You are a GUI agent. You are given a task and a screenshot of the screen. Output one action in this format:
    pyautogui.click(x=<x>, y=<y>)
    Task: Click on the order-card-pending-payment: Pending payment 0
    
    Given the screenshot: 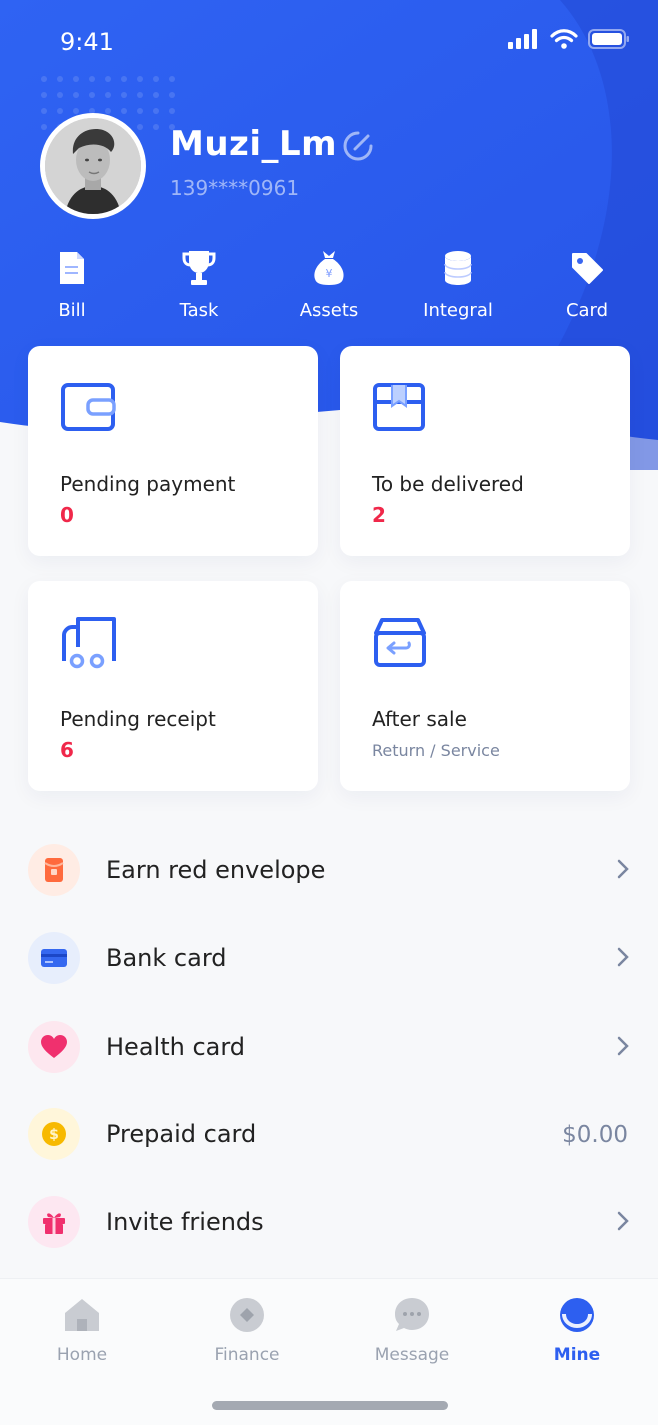 What is the action you would take?
    pyautogui.click(x=173, y=451)
    